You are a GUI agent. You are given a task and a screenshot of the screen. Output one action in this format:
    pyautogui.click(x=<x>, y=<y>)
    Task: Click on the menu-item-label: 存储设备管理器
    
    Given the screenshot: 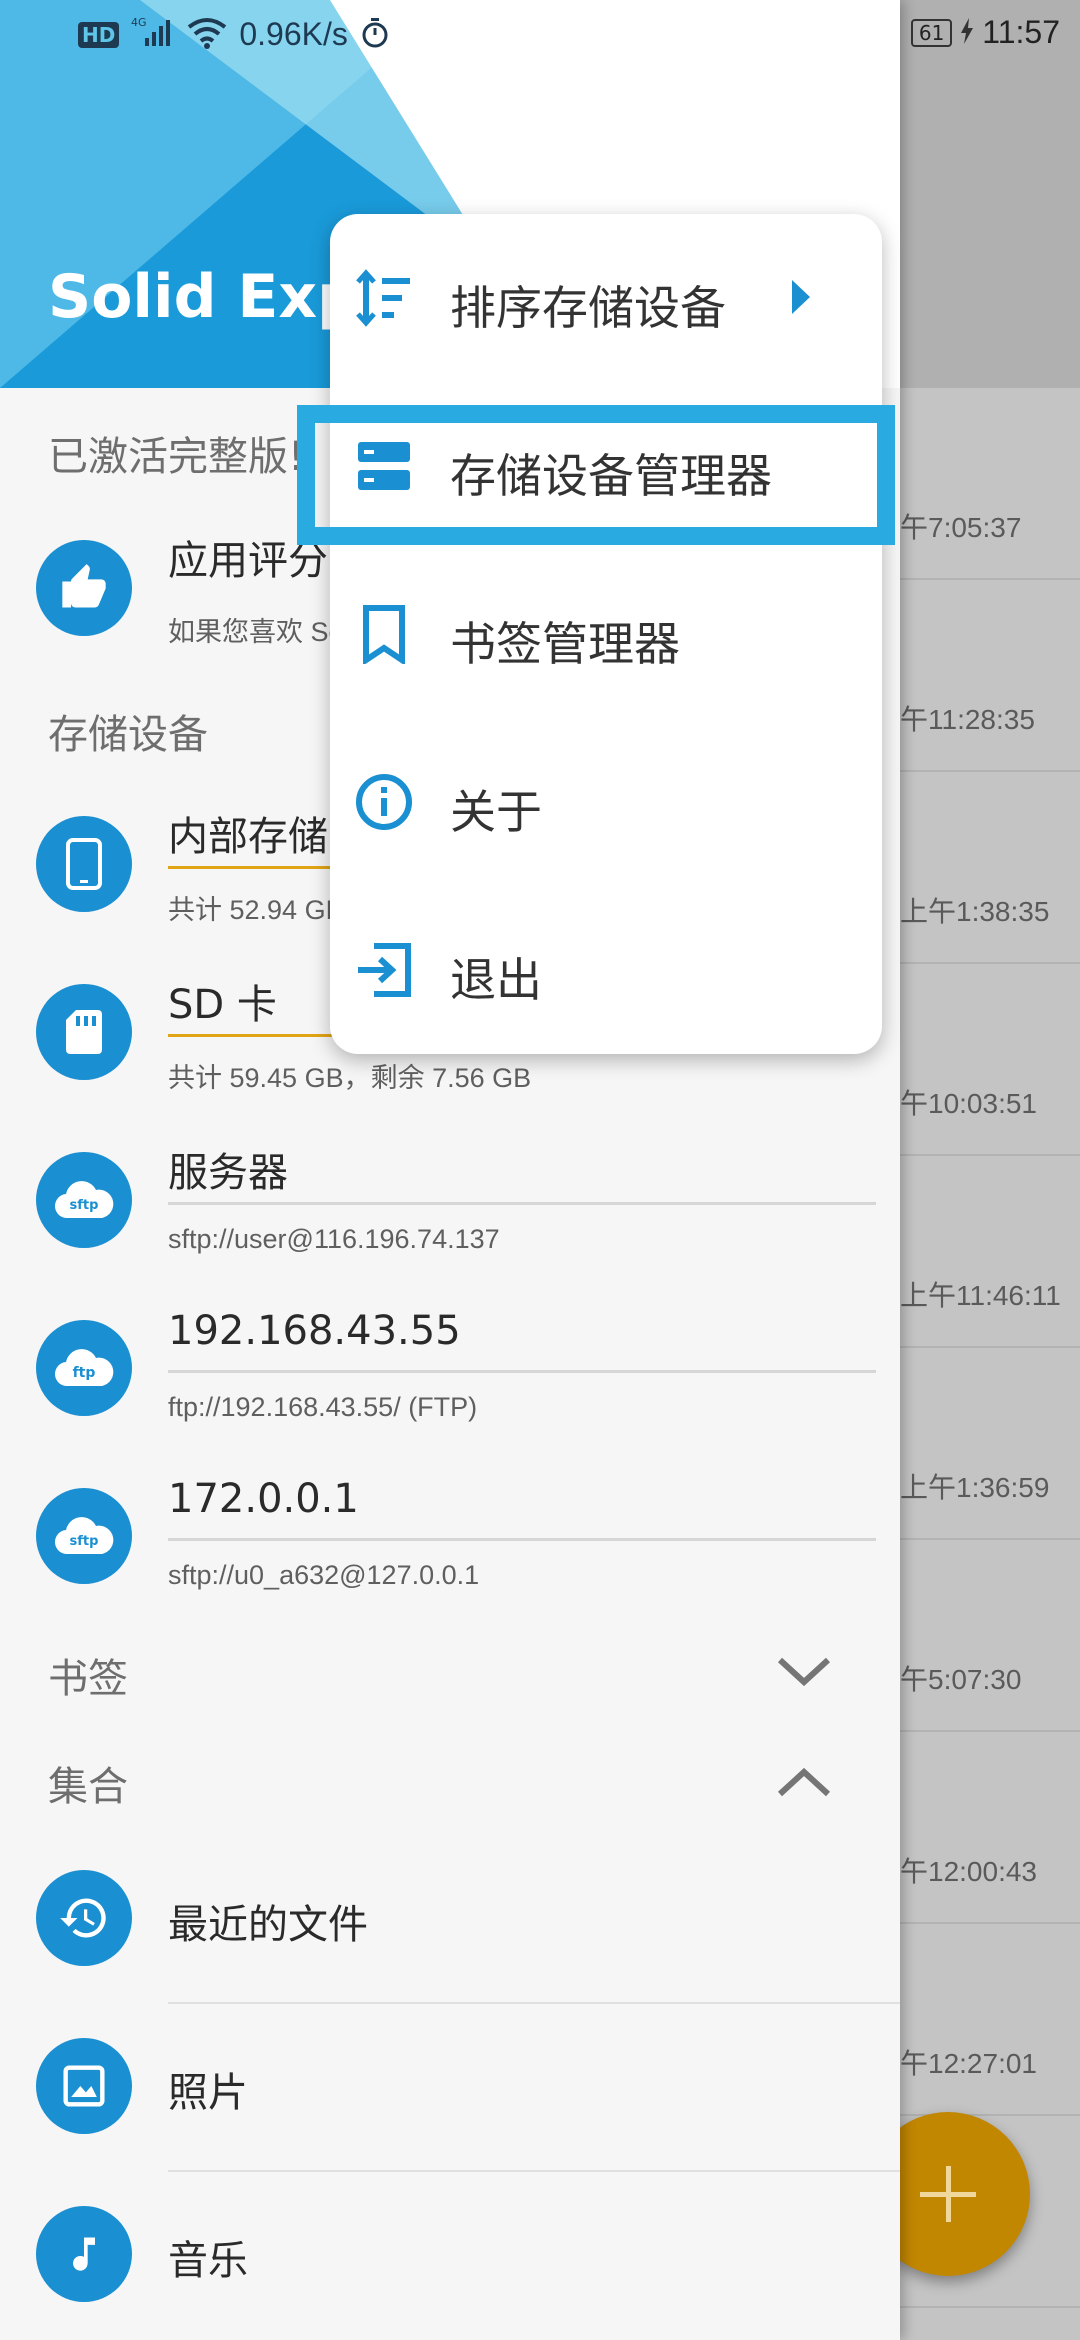 What is the action you would take?
    pyautogui.click(x=611, y=476)
    